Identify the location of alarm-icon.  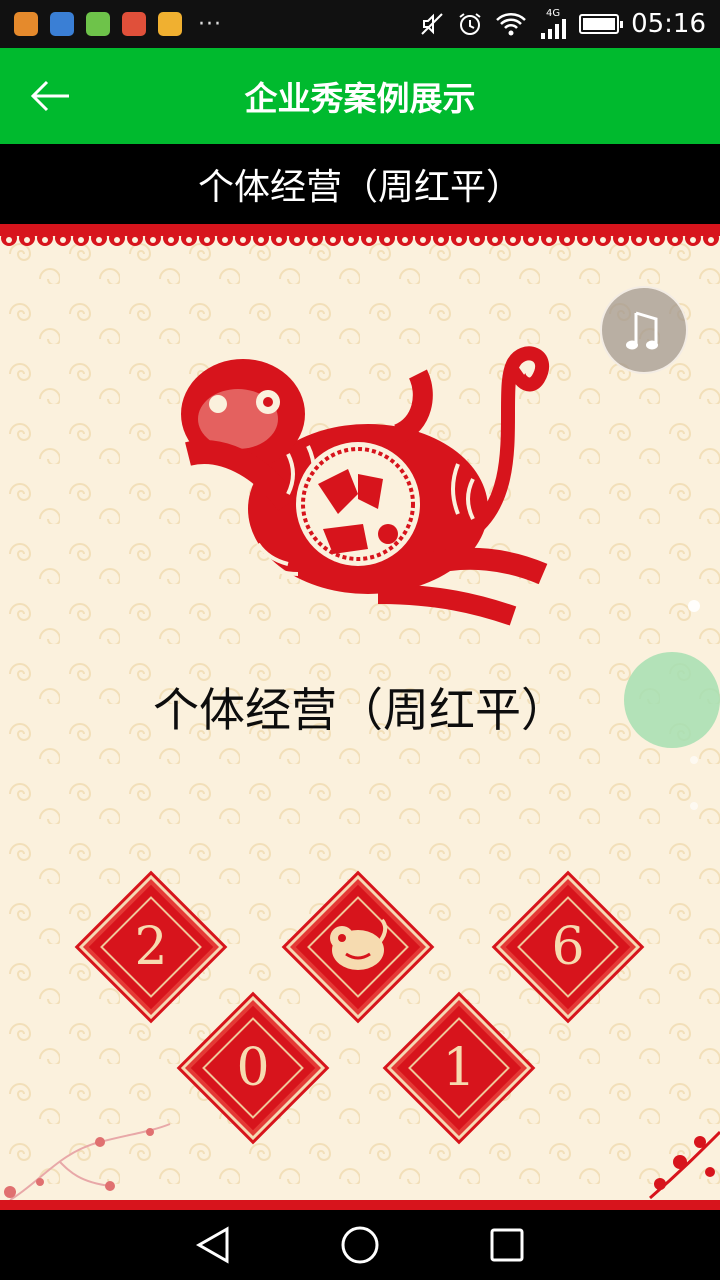
(470, 24).